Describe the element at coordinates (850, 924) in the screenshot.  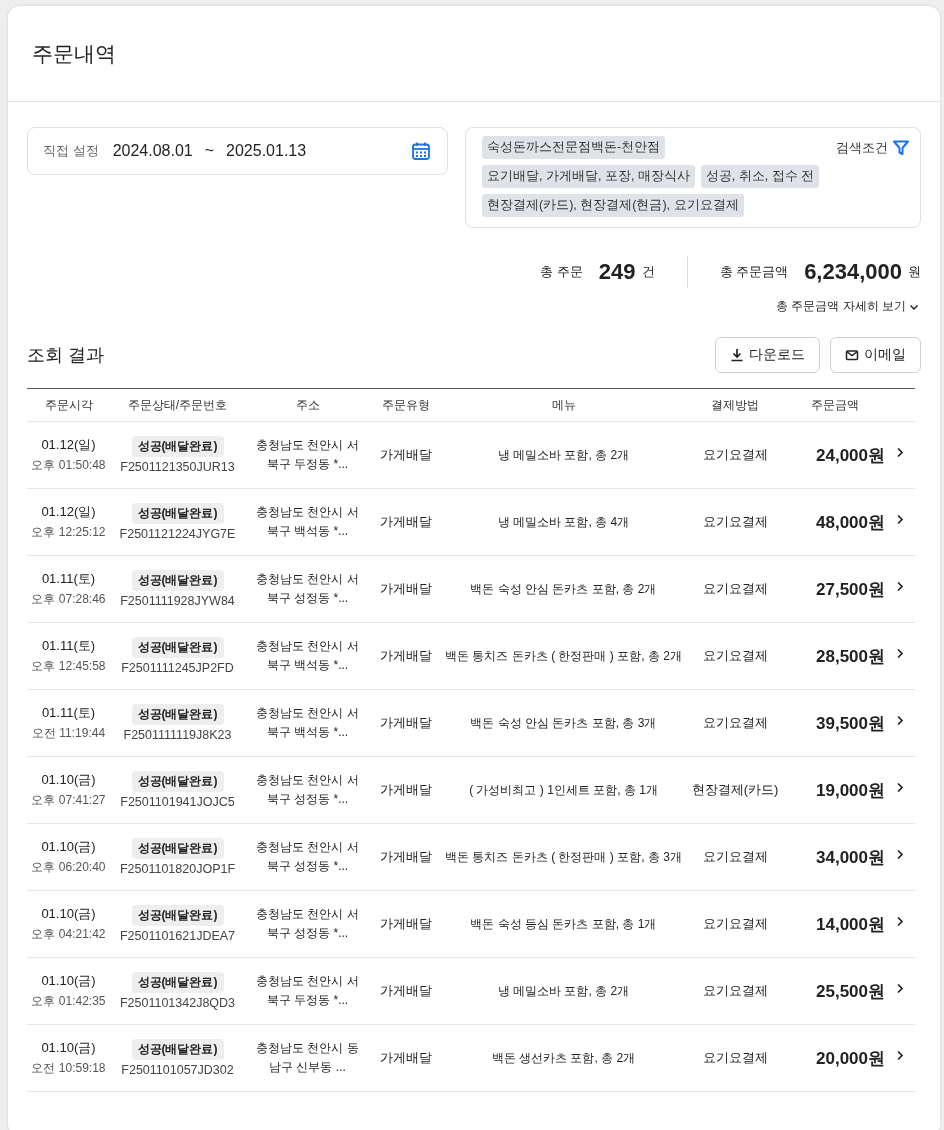
I see `order-amount: 14,000원` at that location.